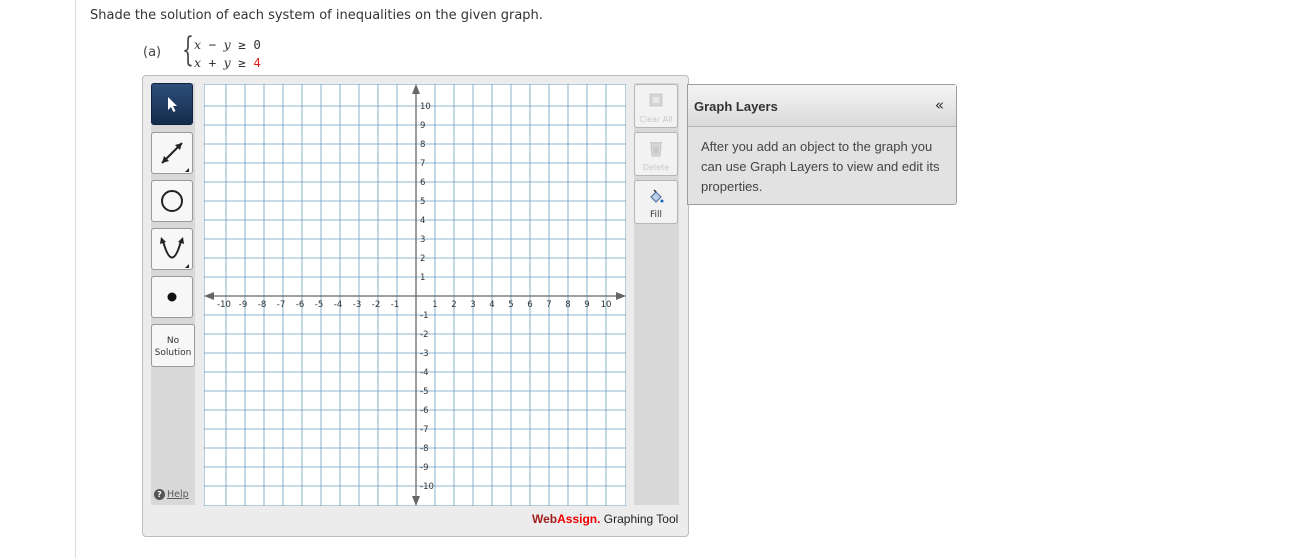 The height and width of the screenshot is (558, 1299). Describe the element at coordinates (434, 305) in the screenshot. I see `x-tick-label: 1` at that location.